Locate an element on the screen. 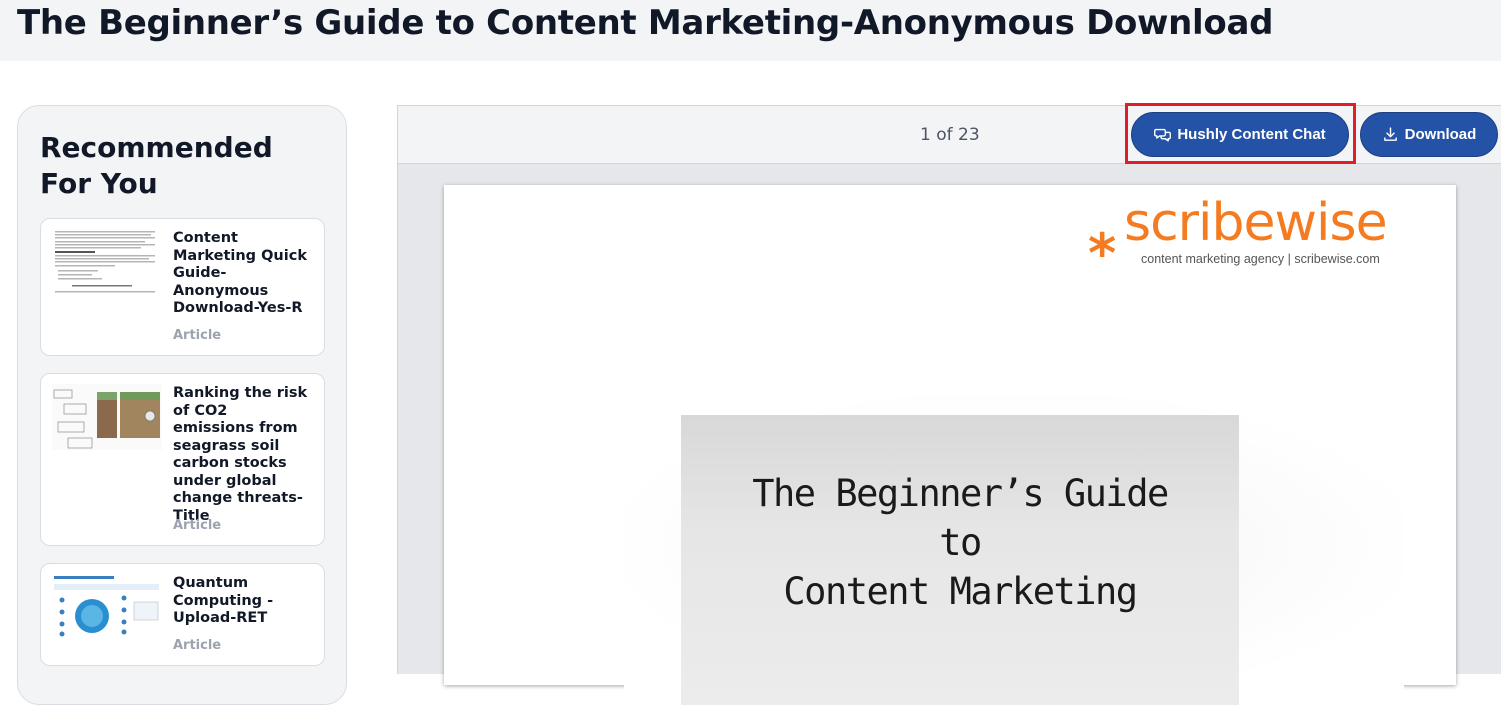 This screenshot has height=705, width=1501. cover-title-line: to is located at coordinates (960, 542).